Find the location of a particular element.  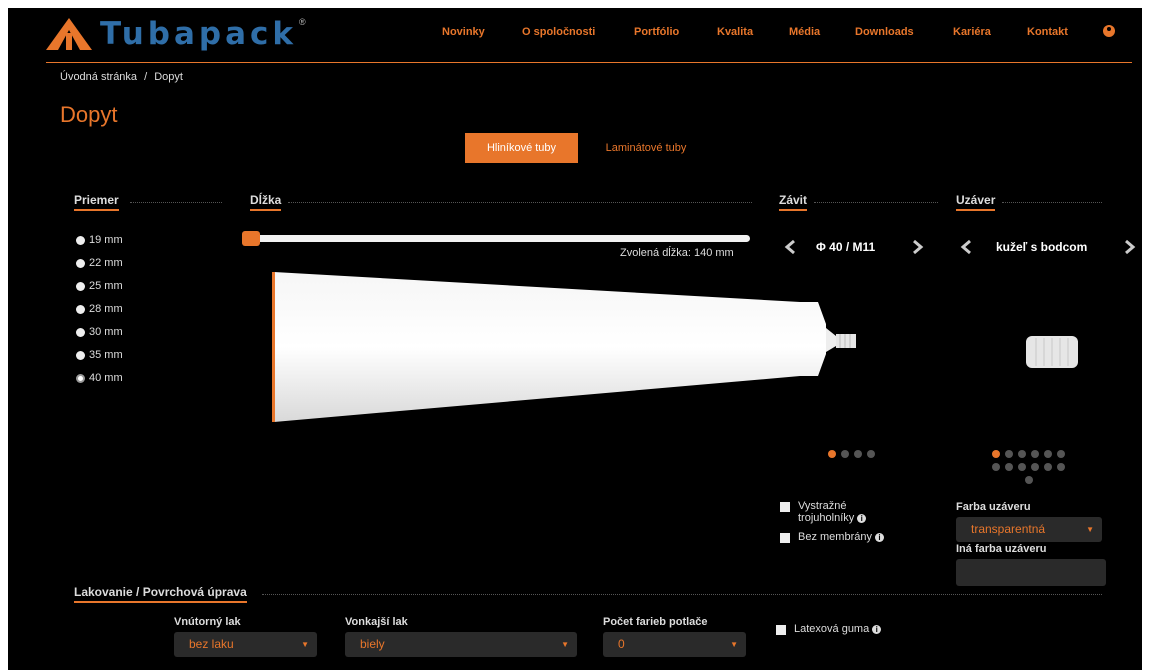

nav-item-downloads: Downloads is located at coordinates (884, 32).